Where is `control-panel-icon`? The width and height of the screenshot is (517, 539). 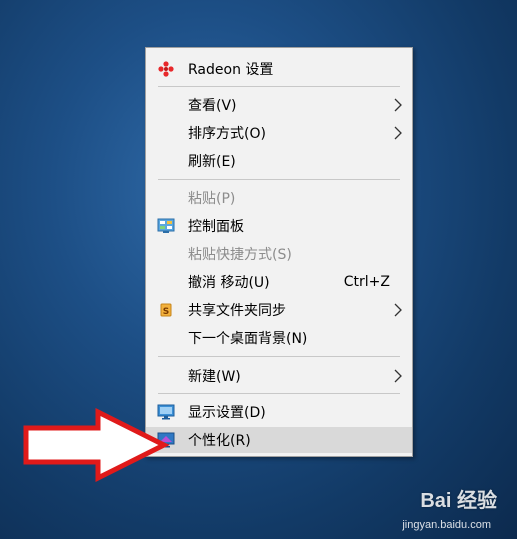
control-panel-icon is located at coordinates (166, 225).